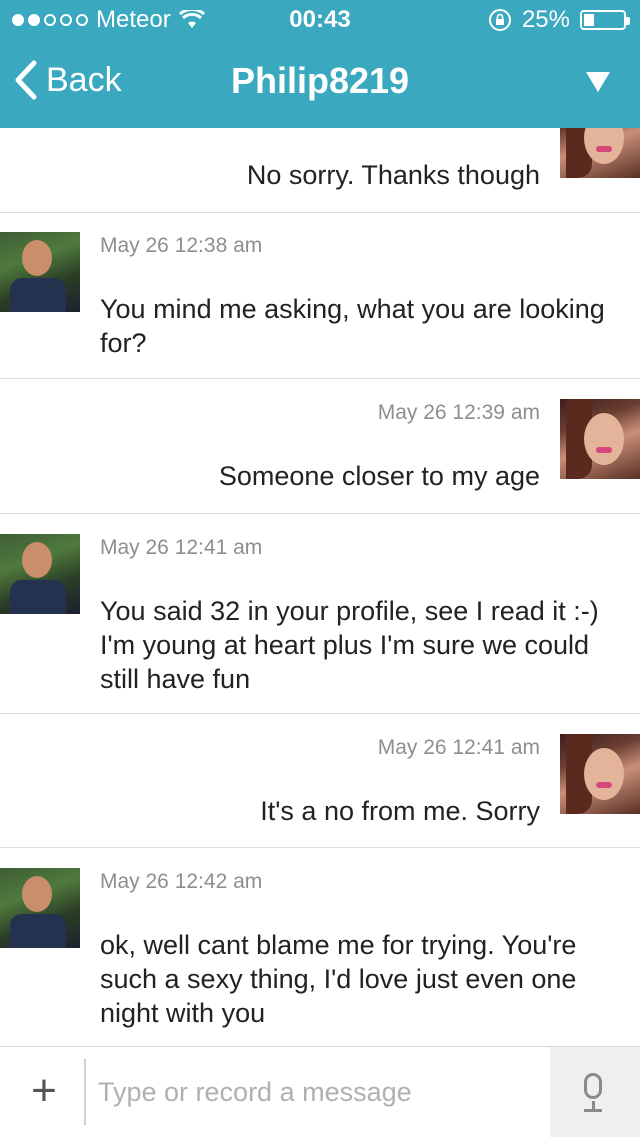  Describe the element at coordinates (393, 175) in the screenshot. I see `message-text: No sorry. Thanks though` at that location.